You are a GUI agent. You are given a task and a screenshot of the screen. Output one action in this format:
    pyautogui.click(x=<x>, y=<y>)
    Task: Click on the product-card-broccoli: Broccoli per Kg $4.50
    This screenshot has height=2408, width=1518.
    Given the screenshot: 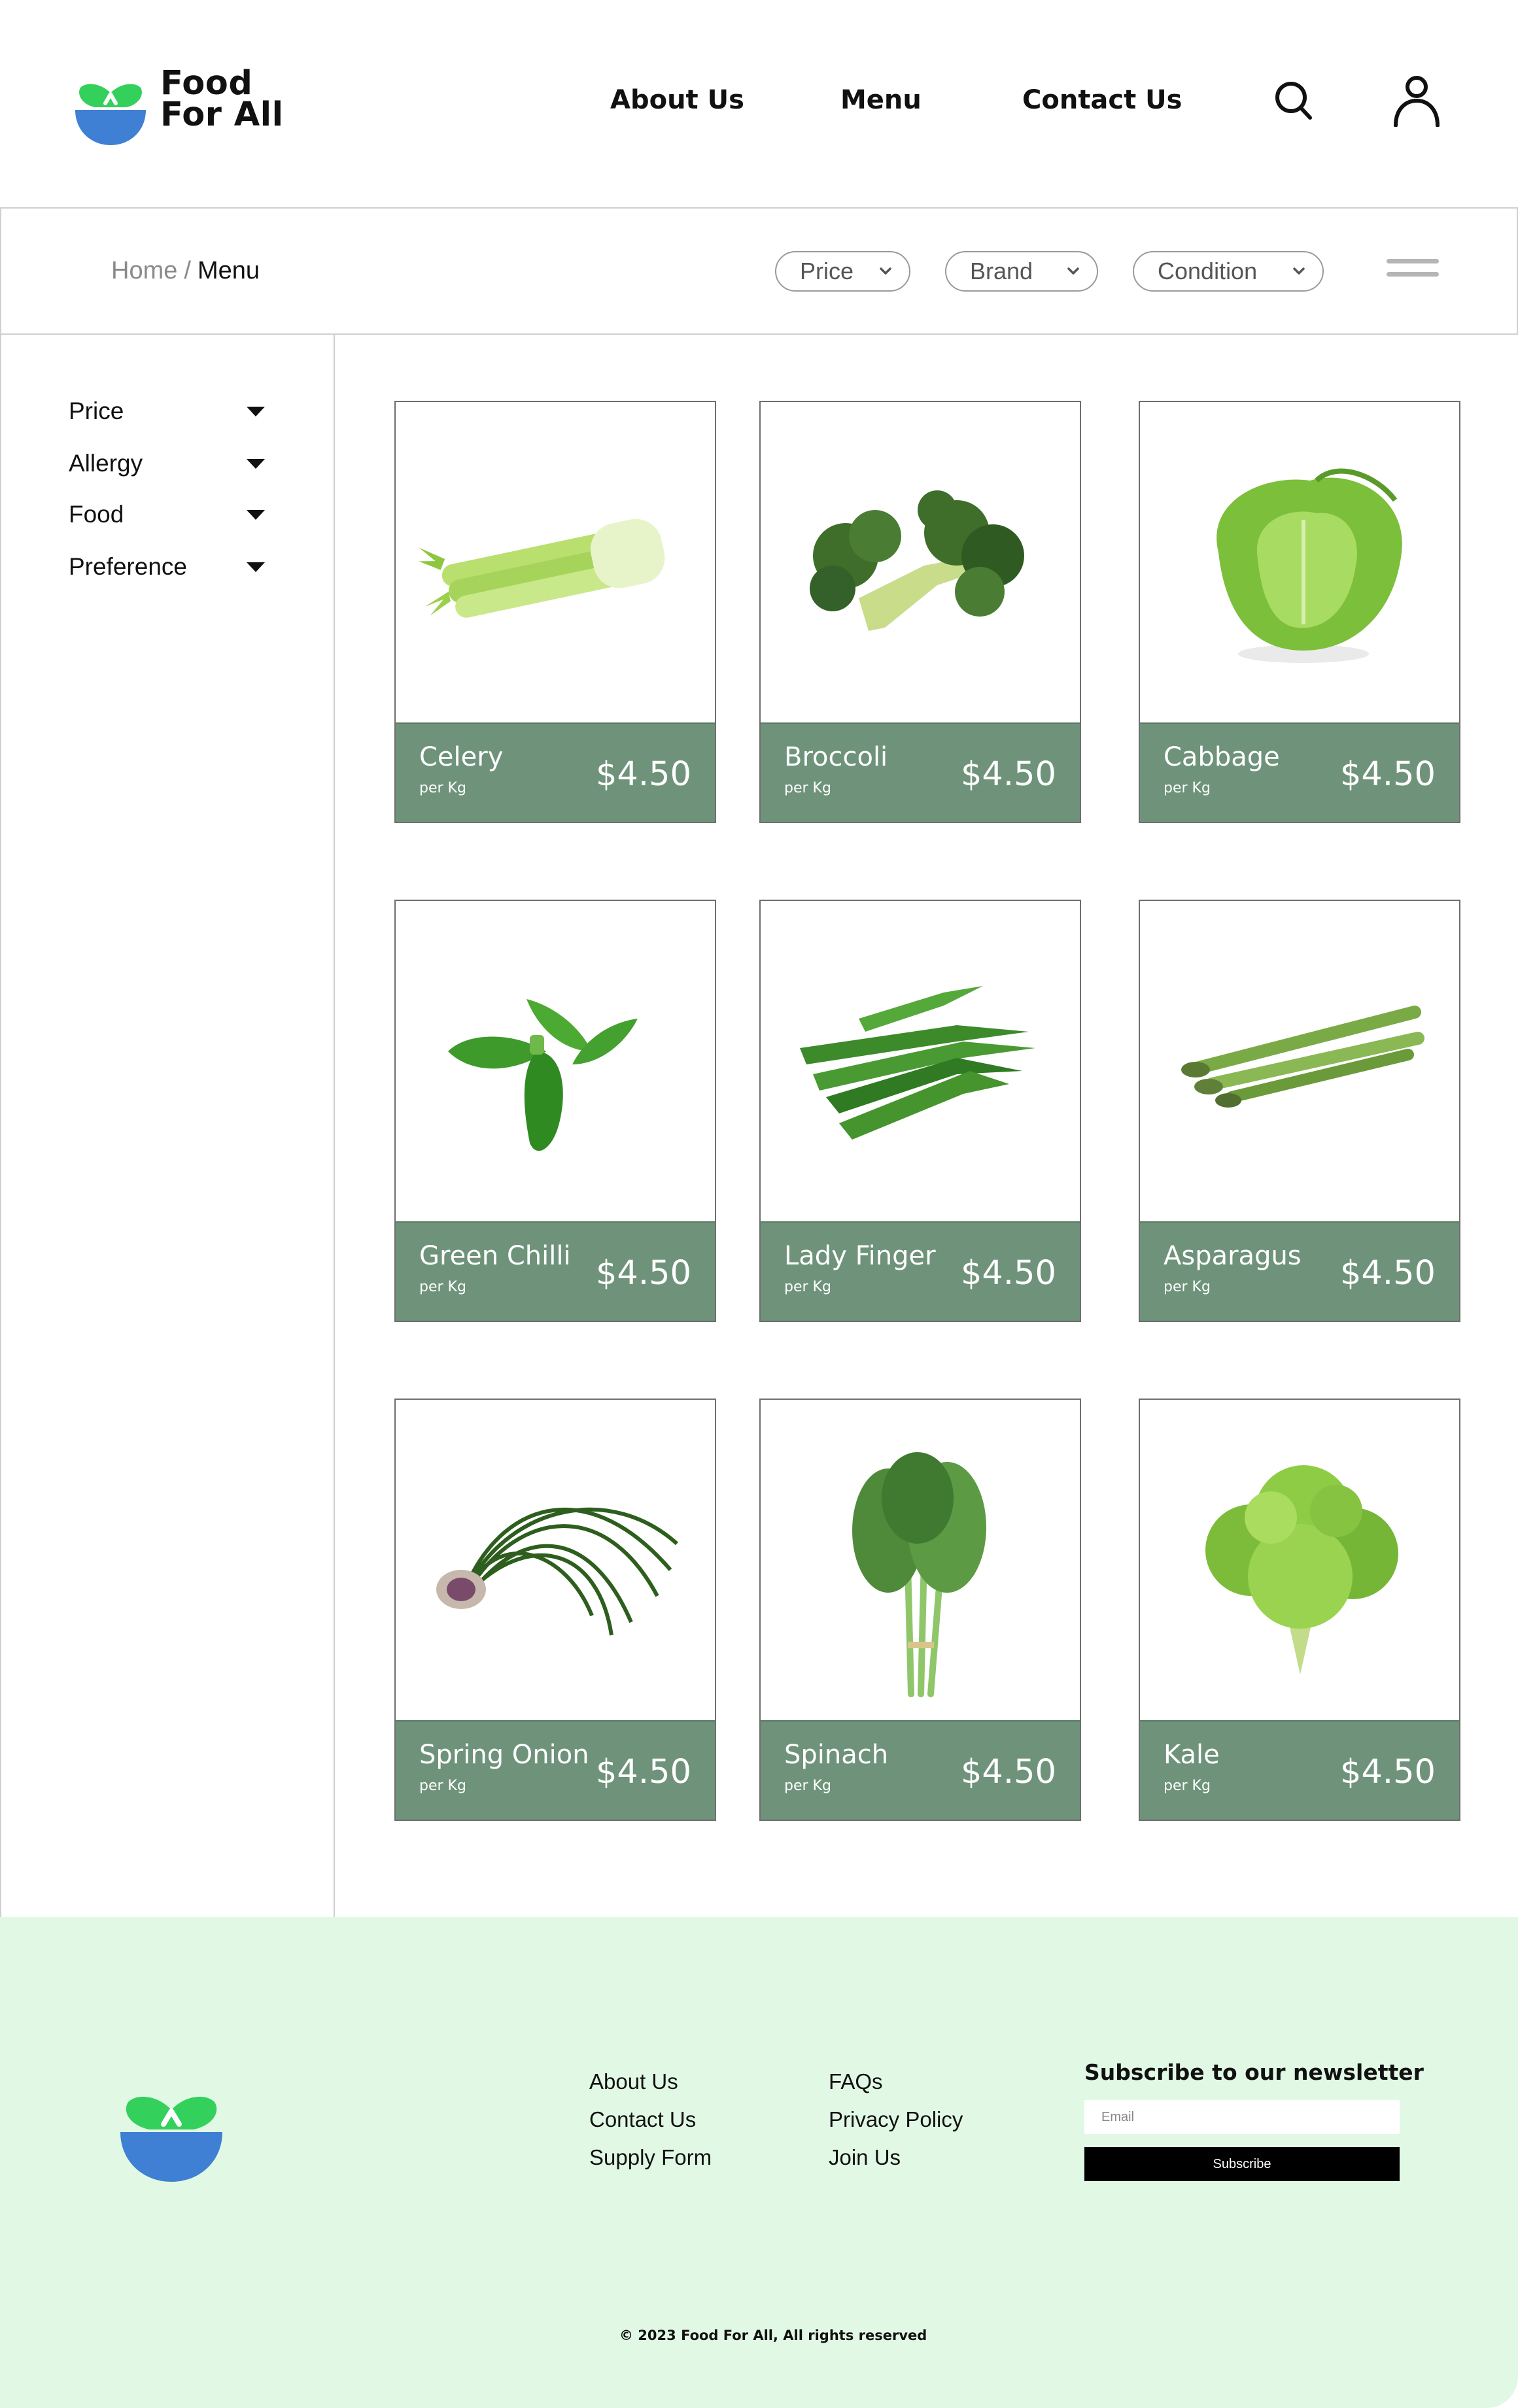 What is the action you would take?
    pyautogui.click(x=920, y=612)
    